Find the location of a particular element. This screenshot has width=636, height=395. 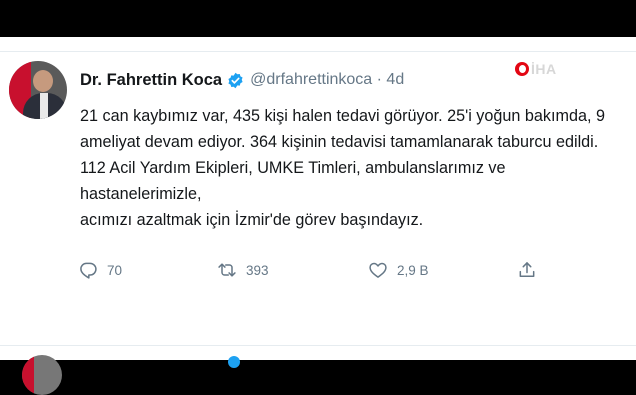

next-tweet-avatar is located at coordinates (42, 375).